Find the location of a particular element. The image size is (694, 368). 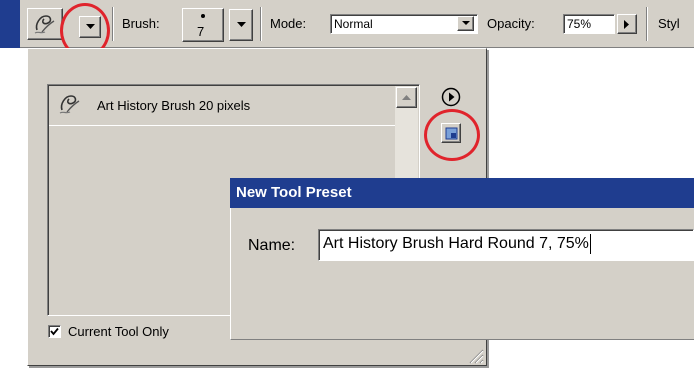

brush-dropdown-button is located at coordinates (241, 25).